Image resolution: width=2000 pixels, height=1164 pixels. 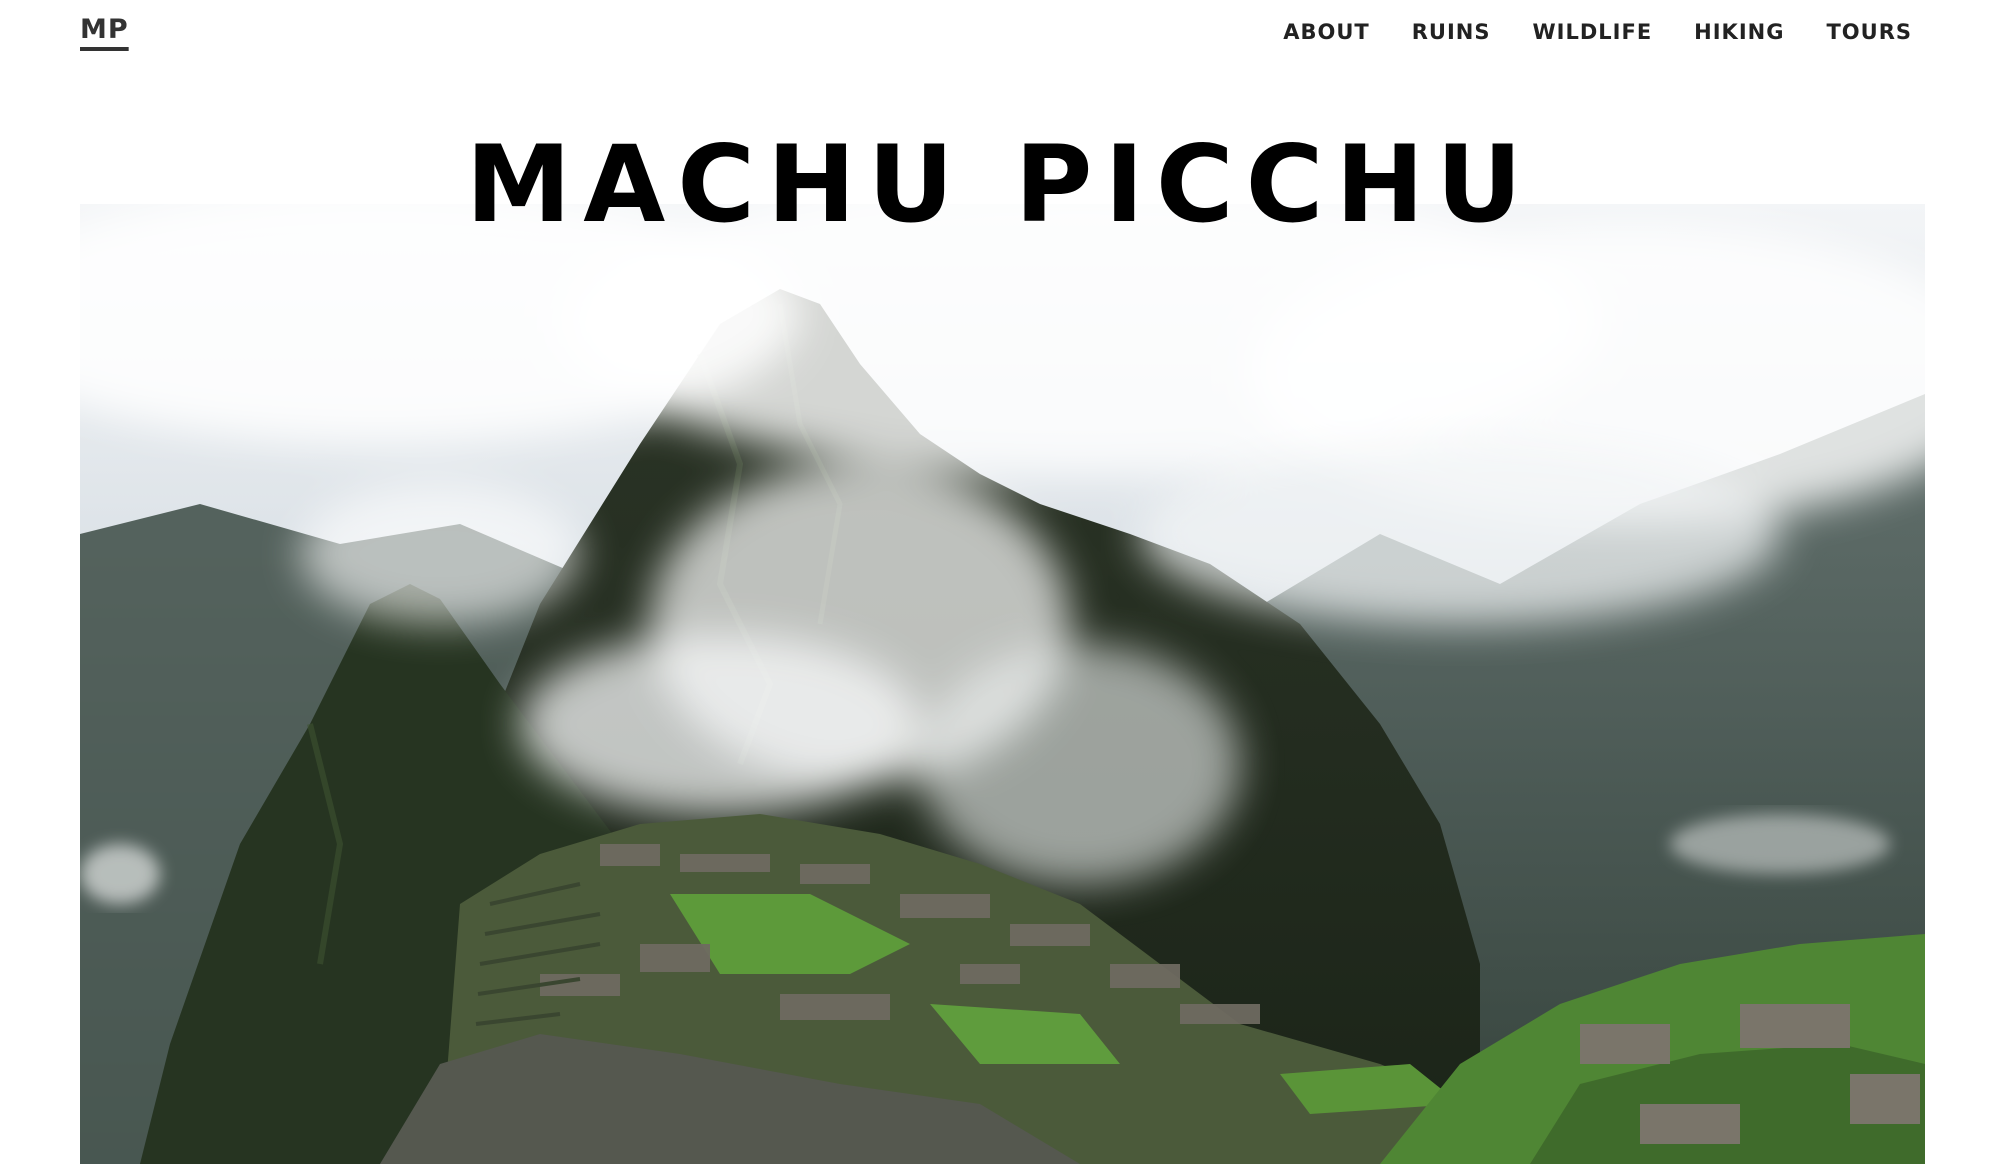 I want to click on nav-hiking-link: HIKING, so click(x=1739, y=32).